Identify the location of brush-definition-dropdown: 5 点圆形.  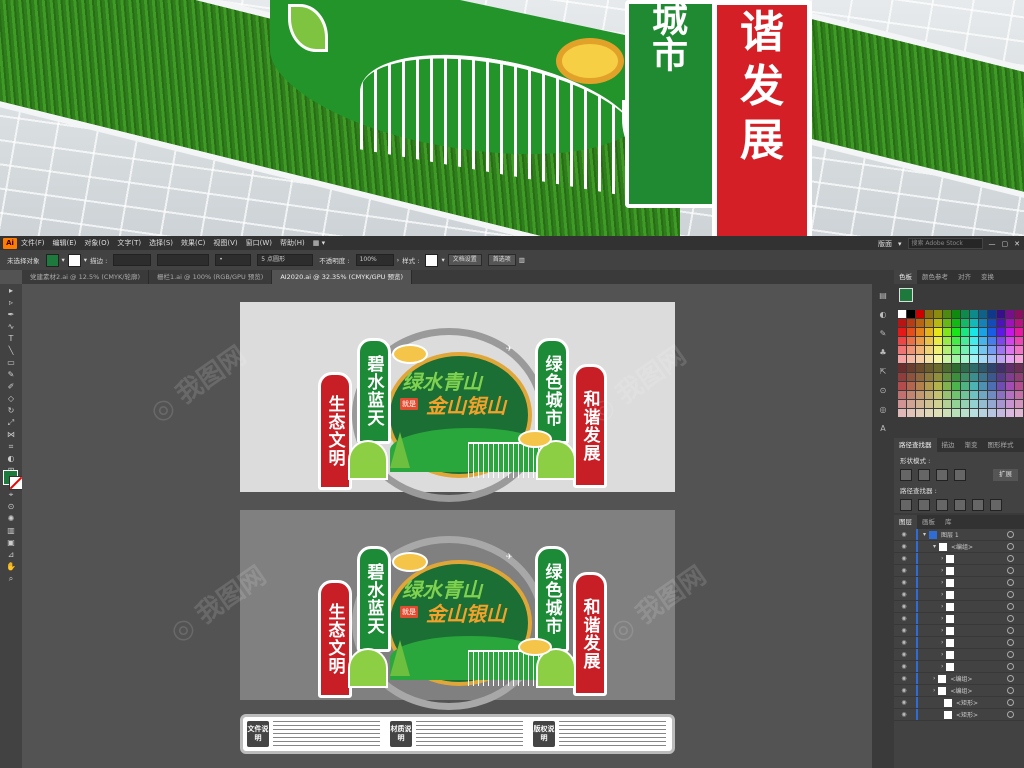
(285, 260).